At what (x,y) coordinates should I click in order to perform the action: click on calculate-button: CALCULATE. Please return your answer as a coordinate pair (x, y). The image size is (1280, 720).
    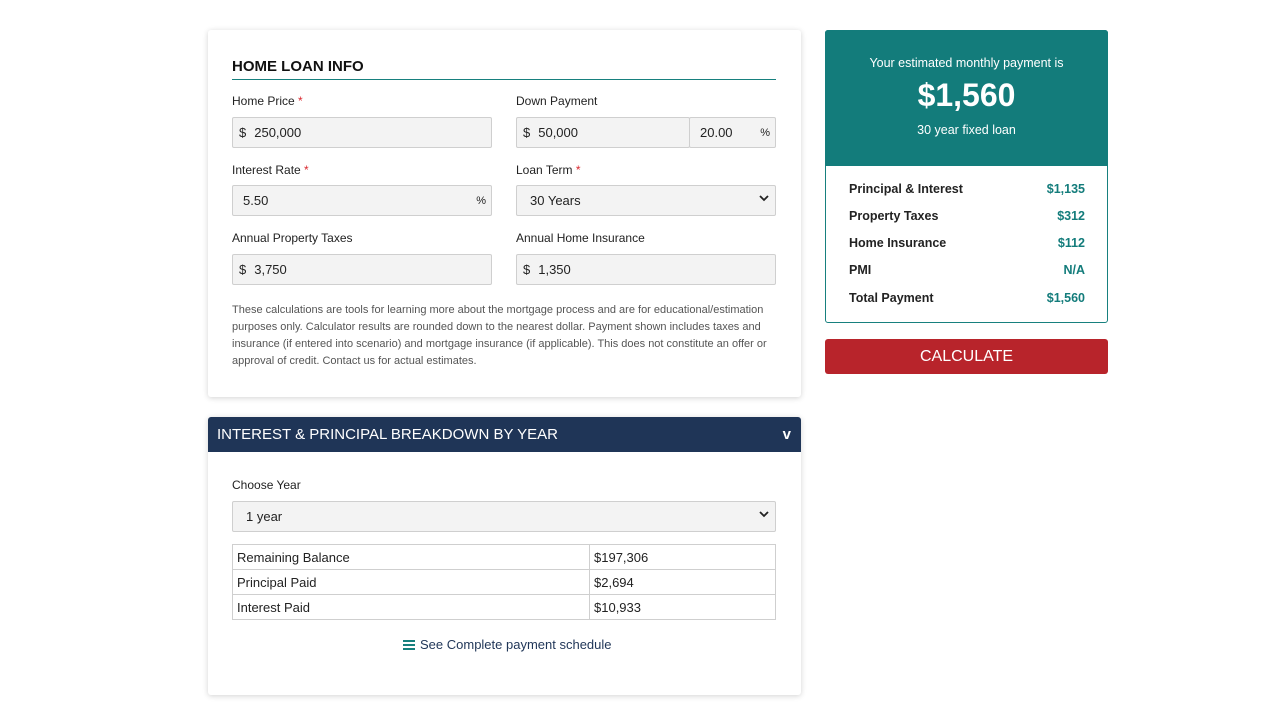
    Looking at the image, I should click on (966, 356).